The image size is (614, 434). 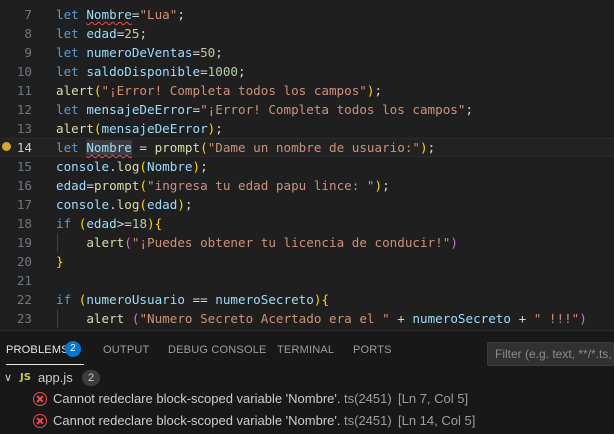 What do you see at coordinates (143, 71) in the screenshot?
I see `code-token: saldoDisponible` at bounding box center [143, 71].